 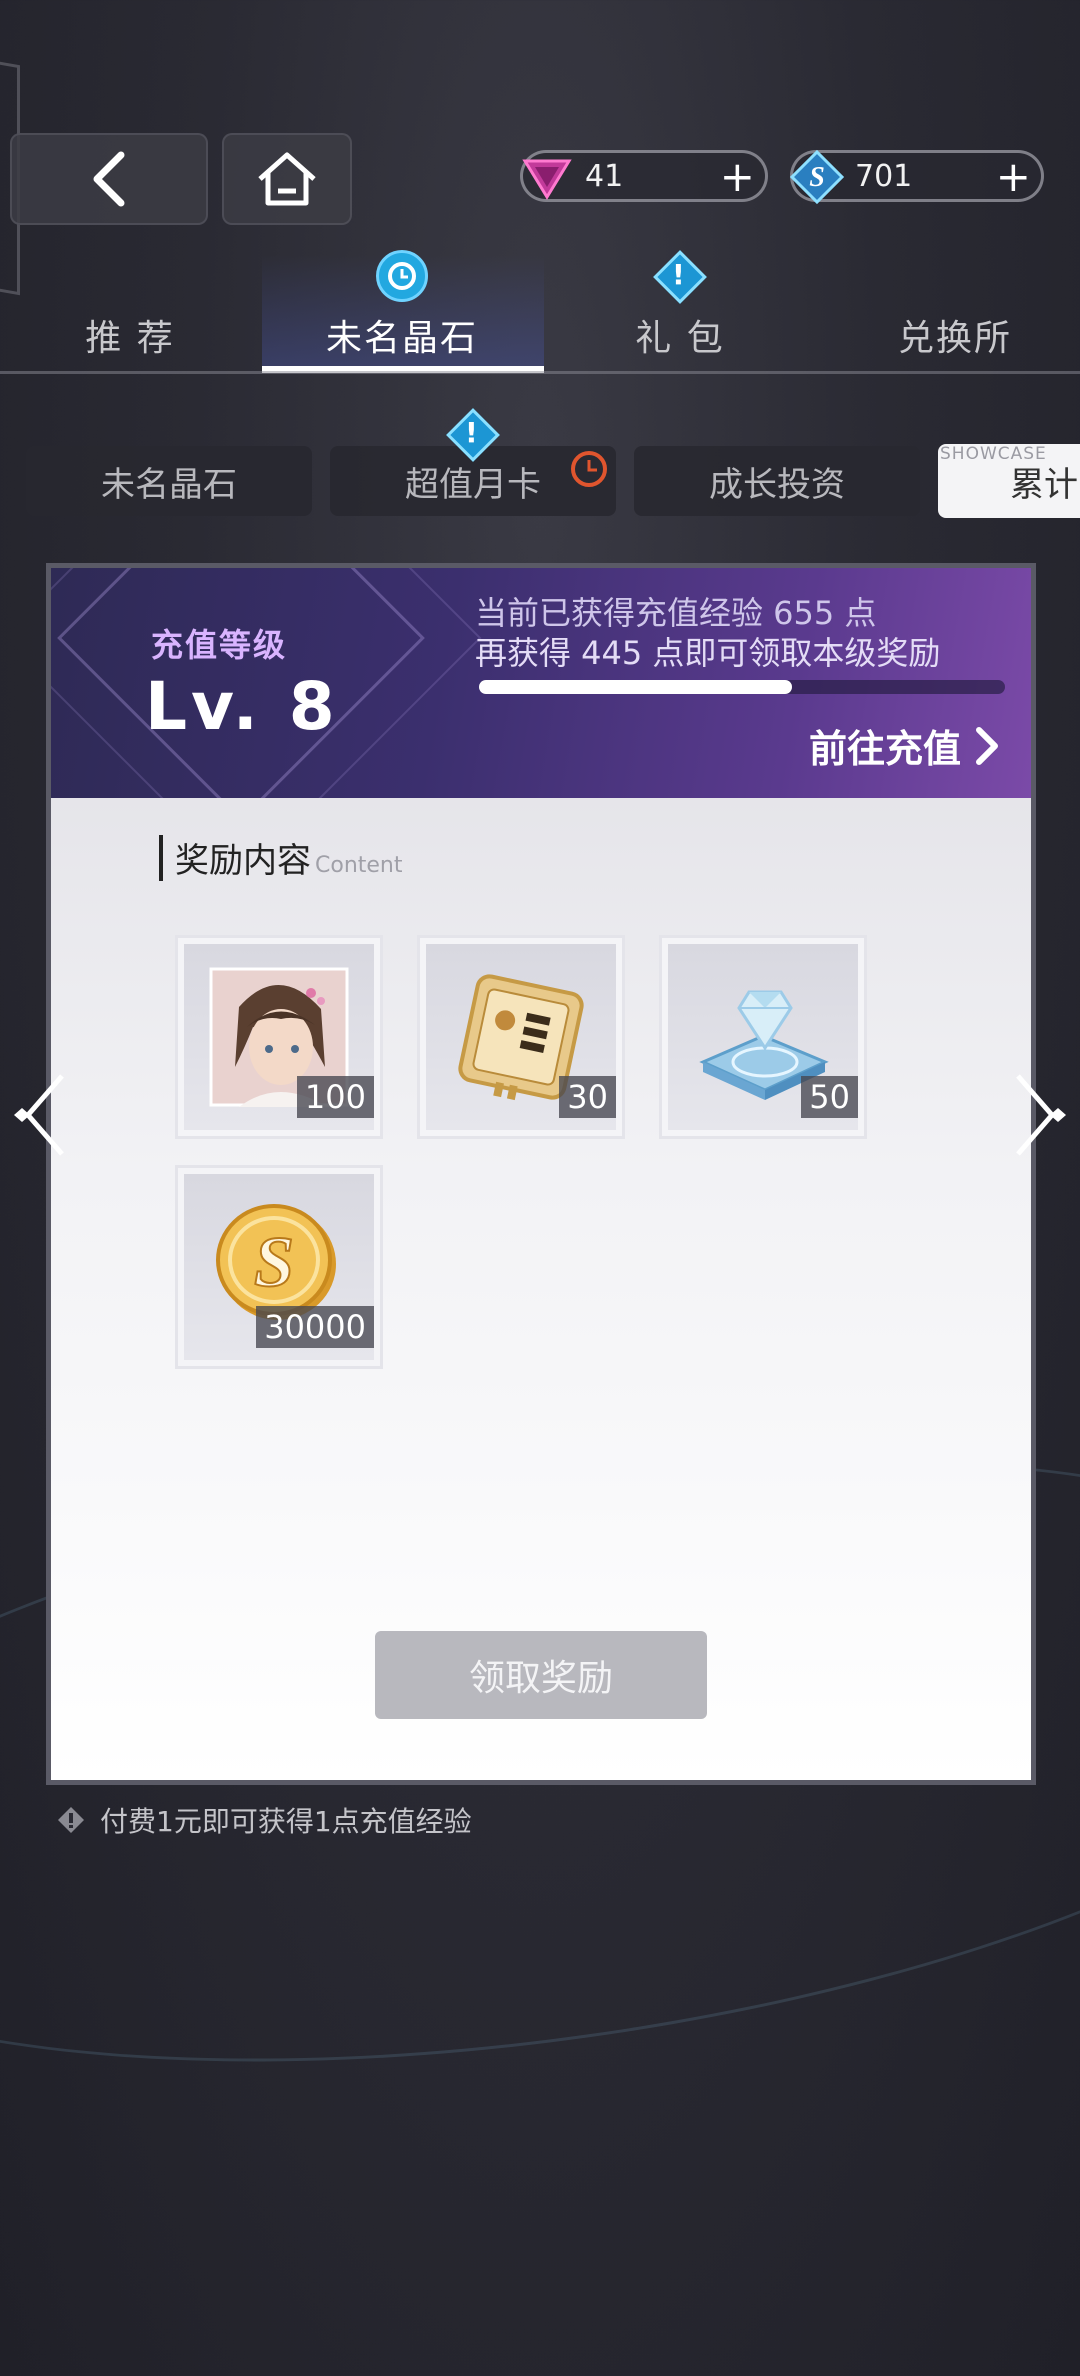 What do you see at coordinates (161, 857) in the screenshot?
I see `section-bar` at bounding box center [161, 857].